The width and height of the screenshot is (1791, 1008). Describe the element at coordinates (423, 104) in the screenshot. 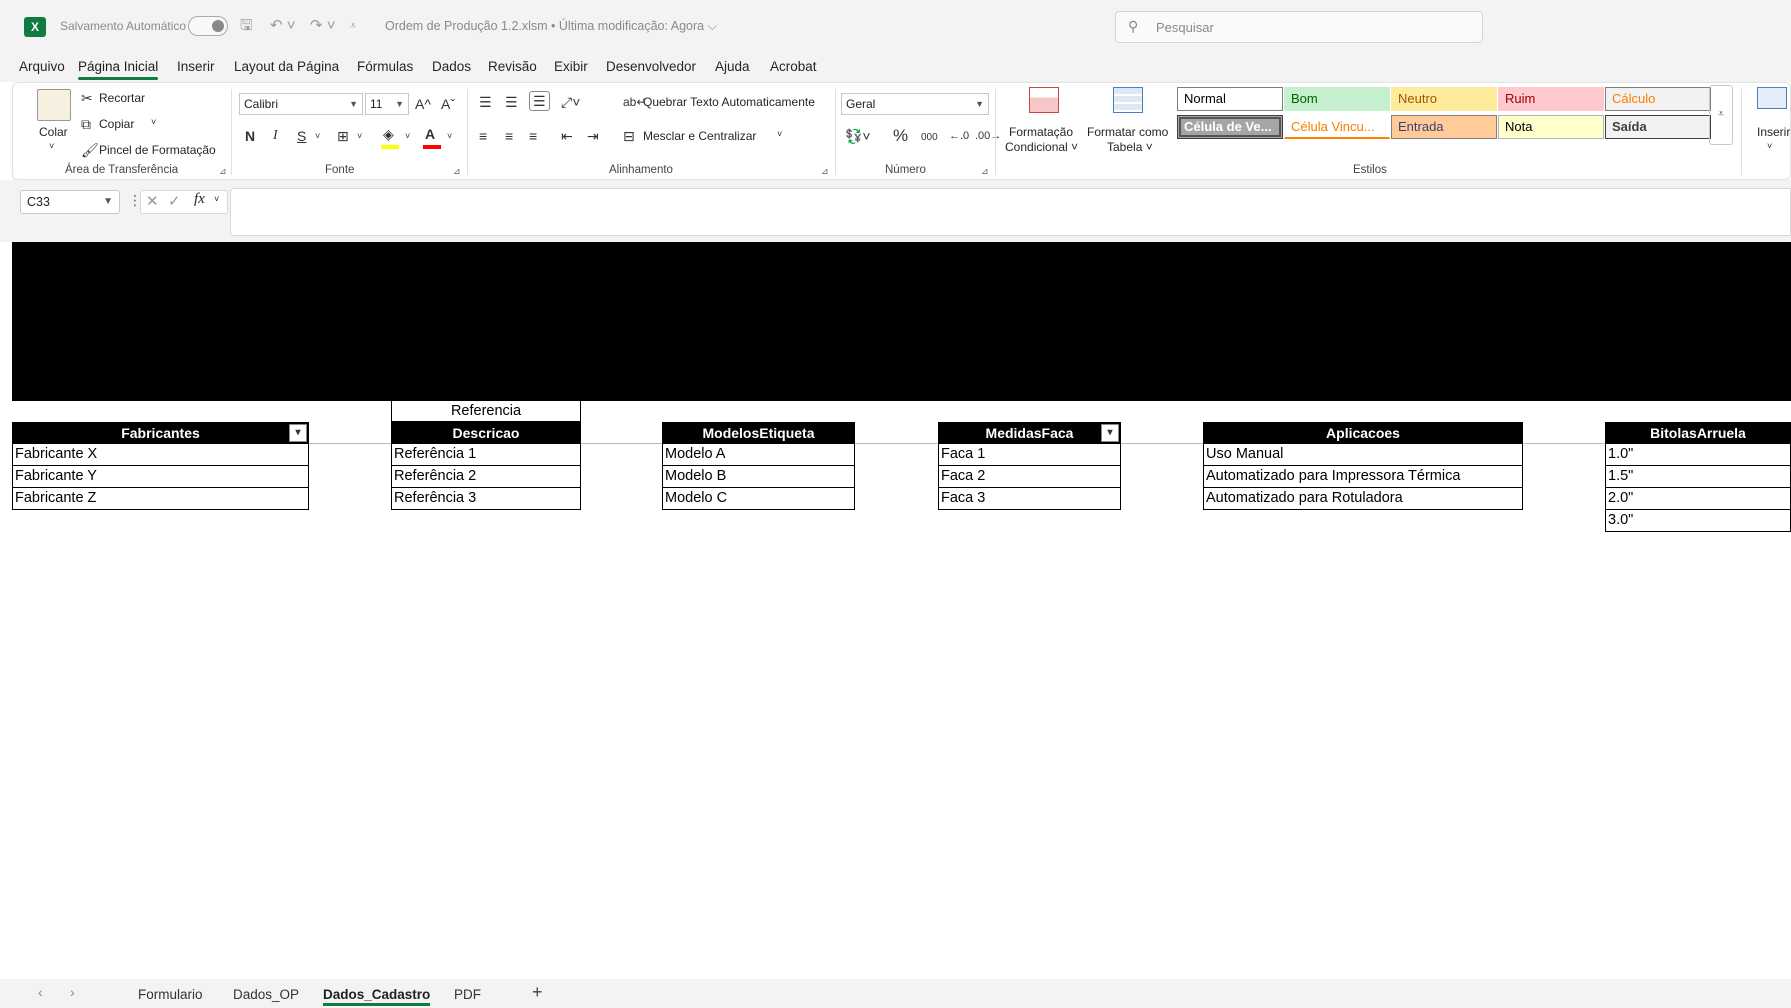

I see `increase-font-icon: A^` at that location.